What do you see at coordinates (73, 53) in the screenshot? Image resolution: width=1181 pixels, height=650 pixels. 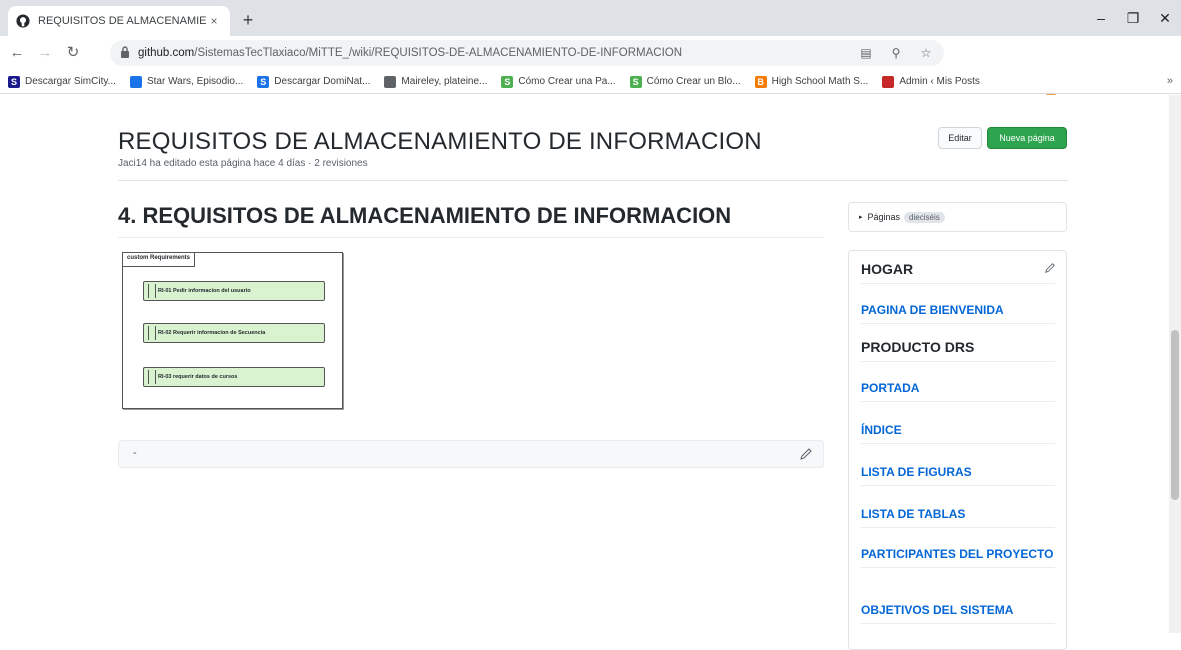 I see `reload-icon: ↻` at bounding box center [73, 53].